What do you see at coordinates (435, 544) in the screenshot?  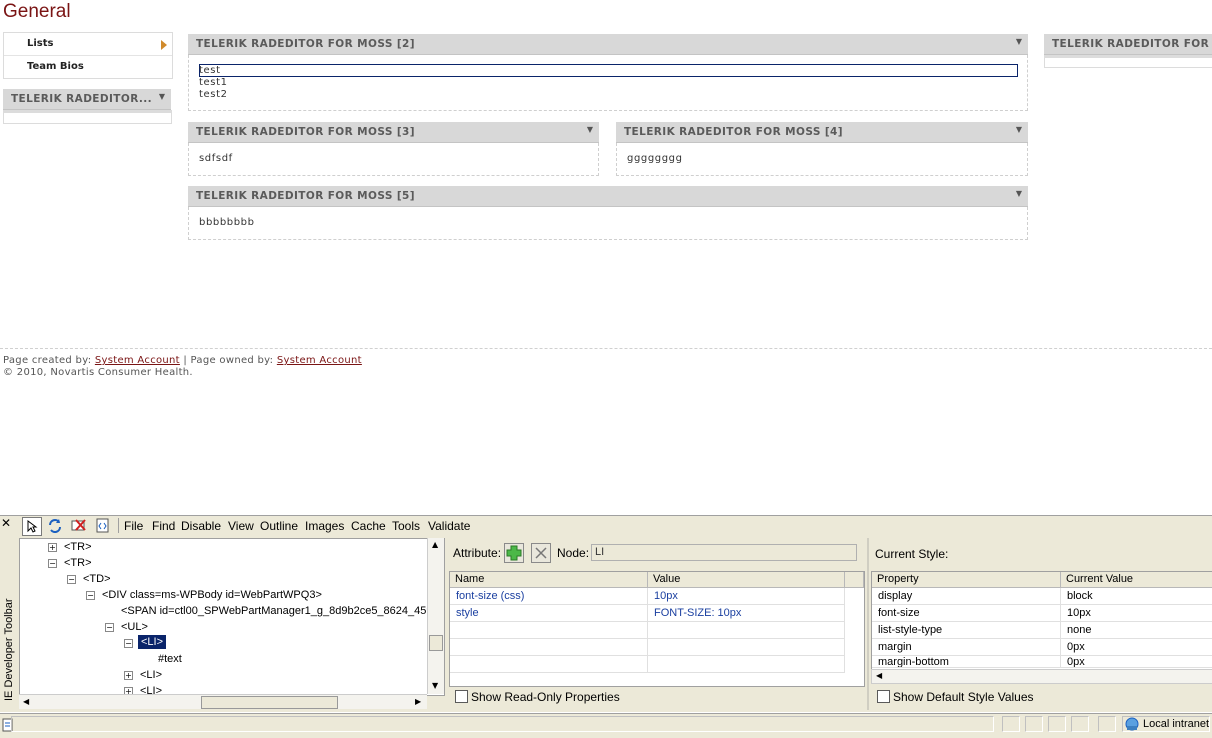 I see `scroll-up-icon: ▲` at bounding box center [435, 544].